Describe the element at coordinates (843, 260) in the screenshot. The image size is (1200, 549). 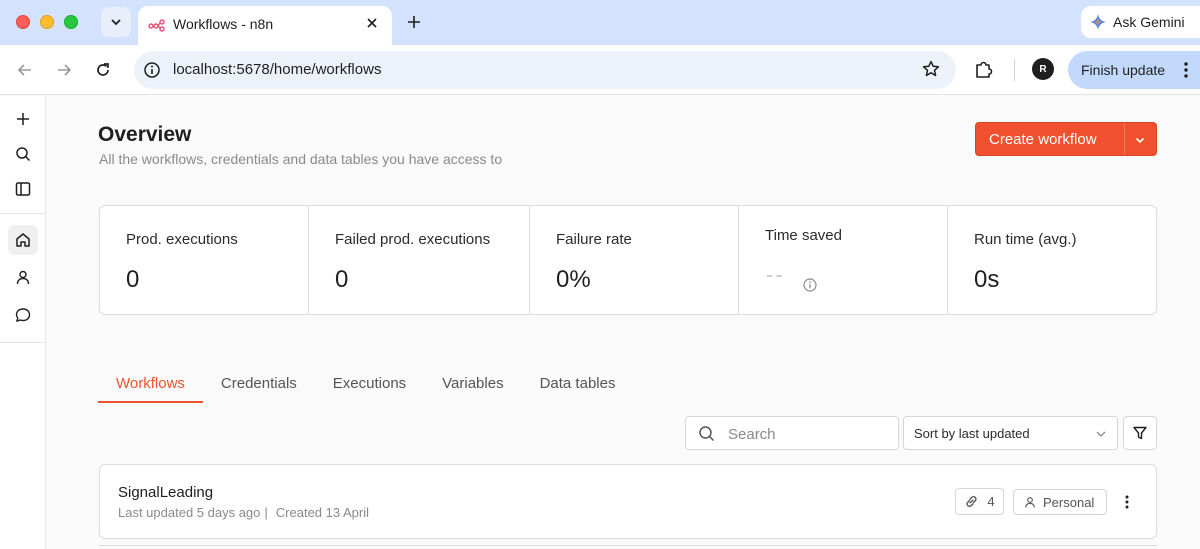
I see `stat-time-saved: Time saved --` at that location.